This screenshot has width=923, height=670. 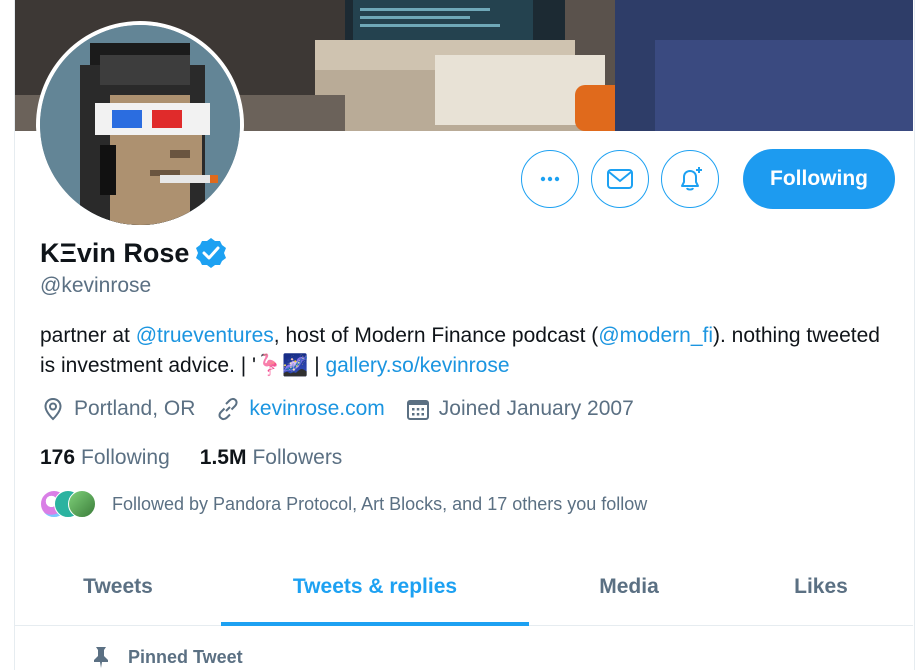 What do you see at coordinates (88, 335) in the screenshot?
I see `bio-text: partner at` at bounding box center [88, 335].